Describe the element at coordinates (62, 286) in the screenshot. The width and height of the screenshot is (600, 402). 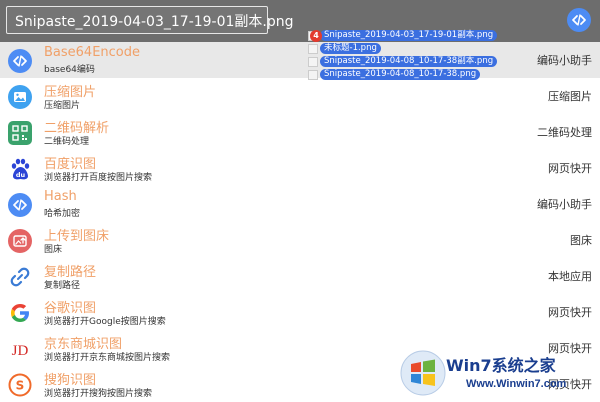
I see `item-desc: 复制路径` at that location.